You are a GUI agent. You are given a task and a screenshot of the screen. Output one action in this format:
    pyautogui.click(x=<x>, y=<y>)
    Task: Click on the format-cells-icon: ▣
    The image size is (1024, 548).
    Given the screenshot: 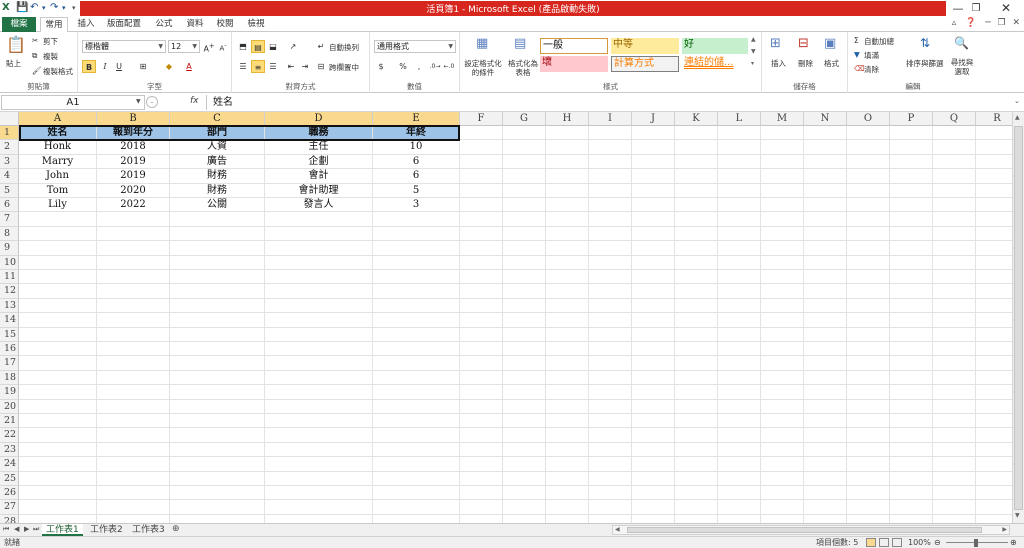 What is the action you would take?
    pyautogui.click(x=830, y=43)
    